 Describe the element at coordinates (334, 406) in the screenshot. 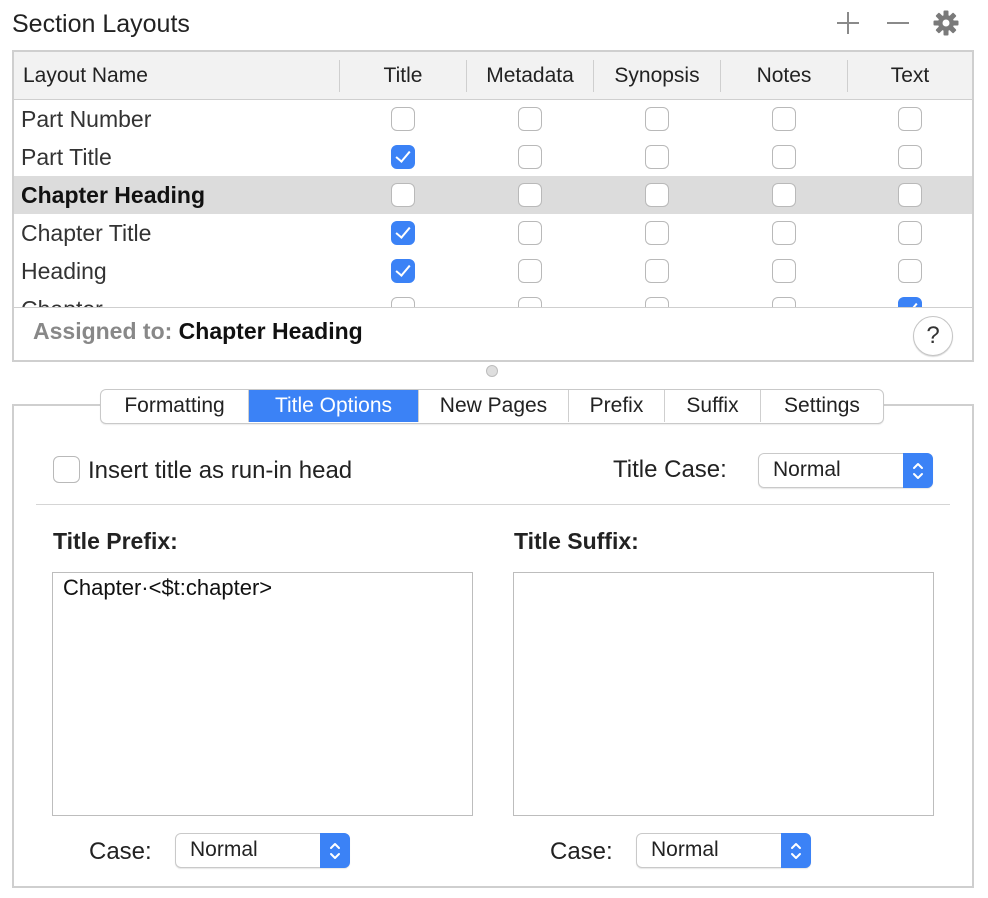

I see `tab-title-options: Title Options` at that location.